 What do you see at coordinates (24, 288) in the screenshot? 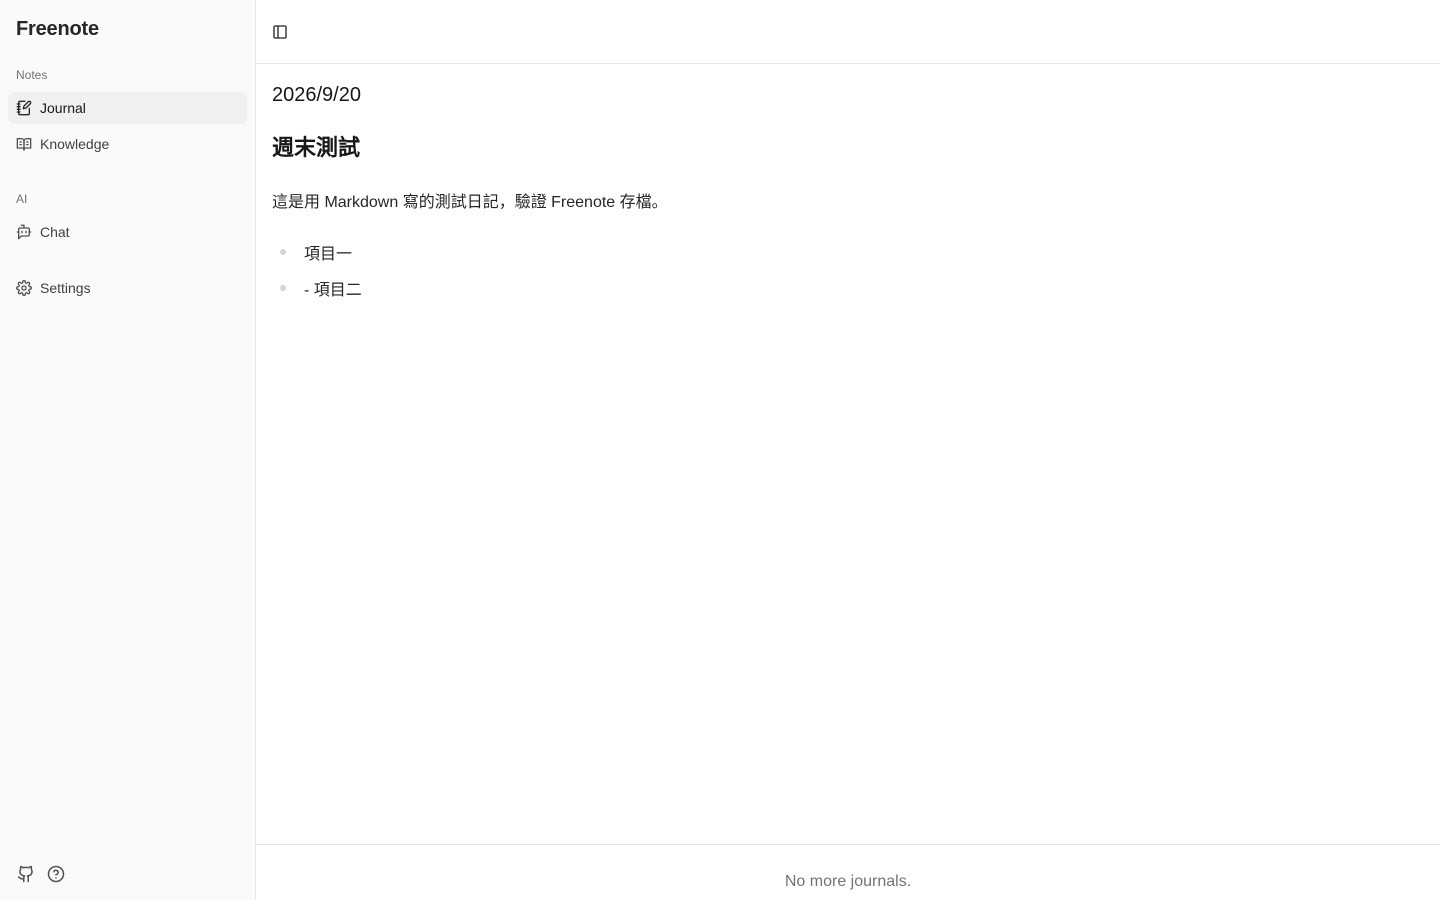
I see `settings-gear-icon` at bounding box center [24, 288].